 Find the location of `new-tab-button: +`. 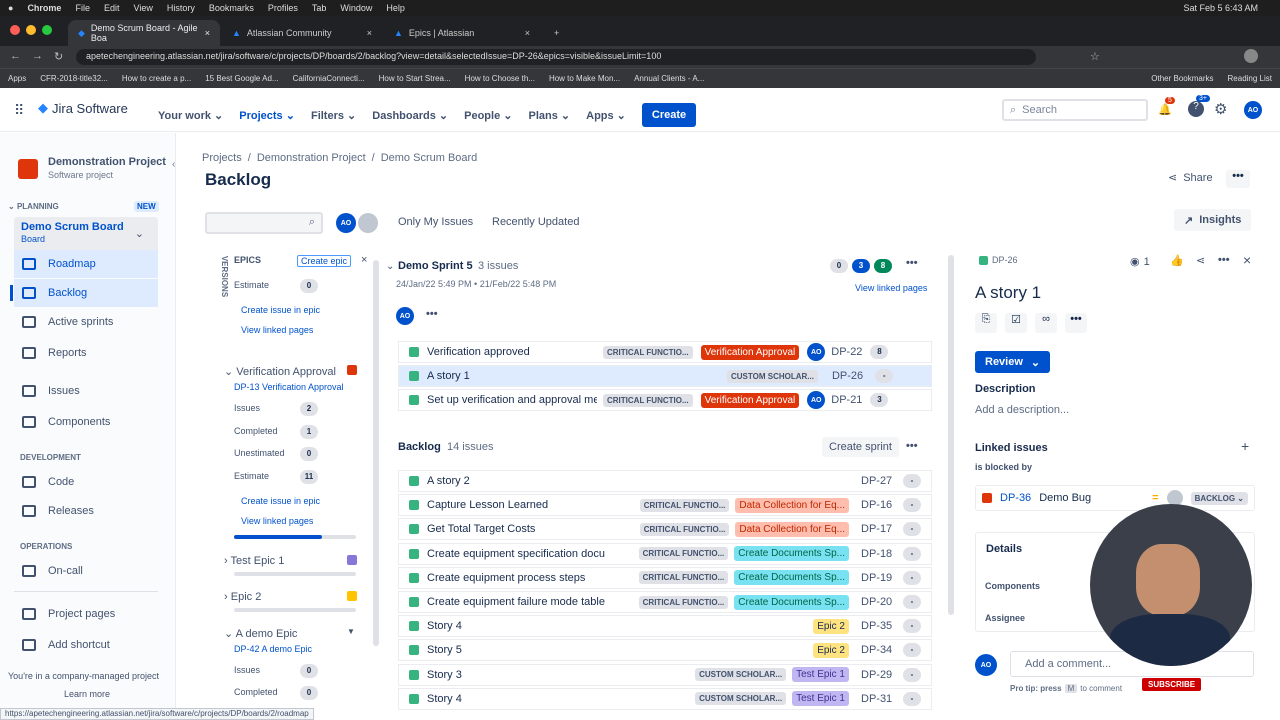

new-tab-button: + is located at coordinates (554, 33).